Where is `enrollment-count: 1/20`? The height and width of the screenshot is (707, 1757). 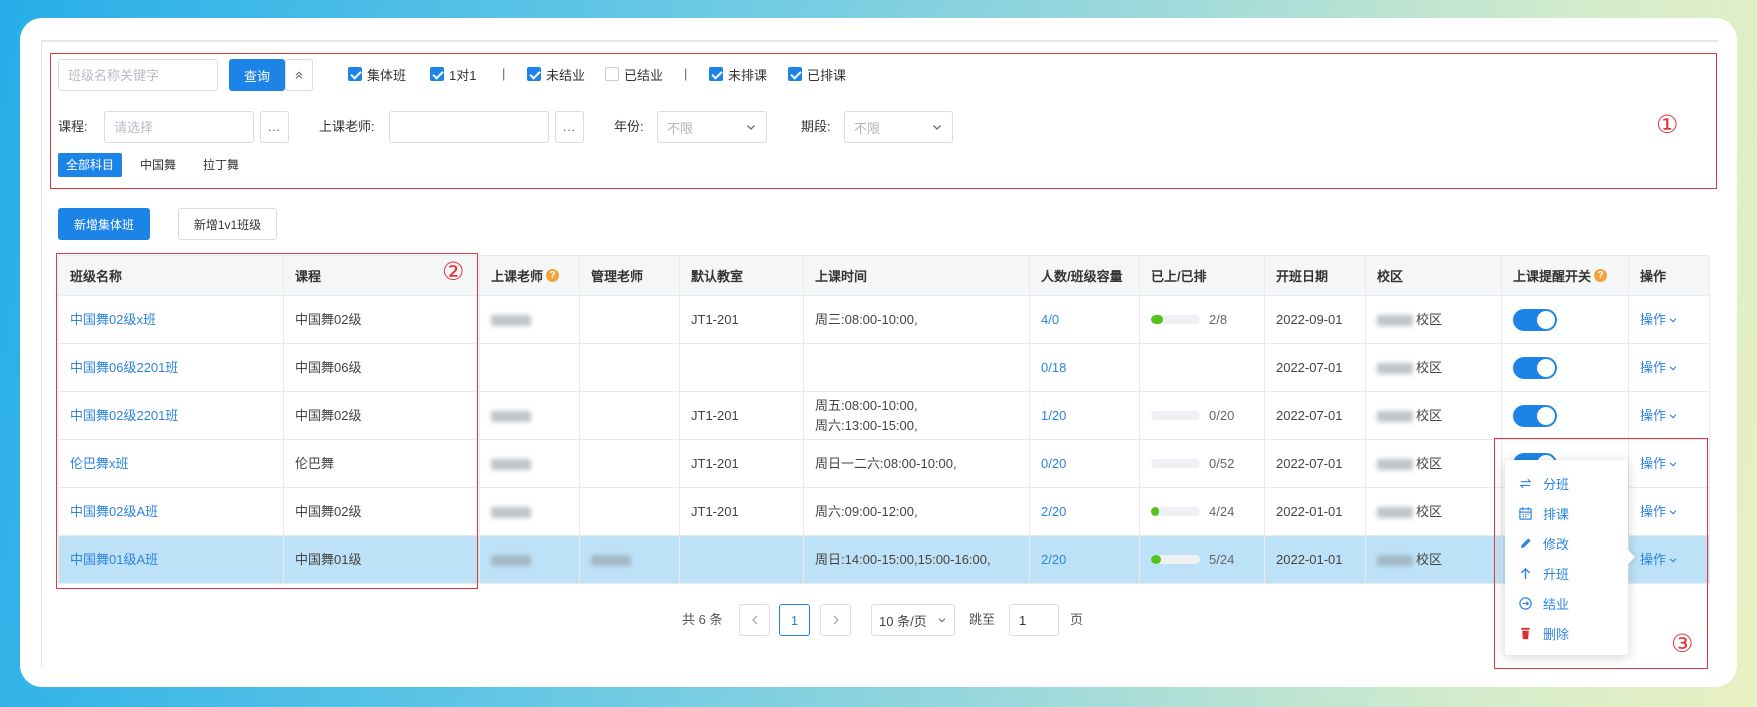 enrollment-count: 1/20 is located at coordinates (1053, 415).